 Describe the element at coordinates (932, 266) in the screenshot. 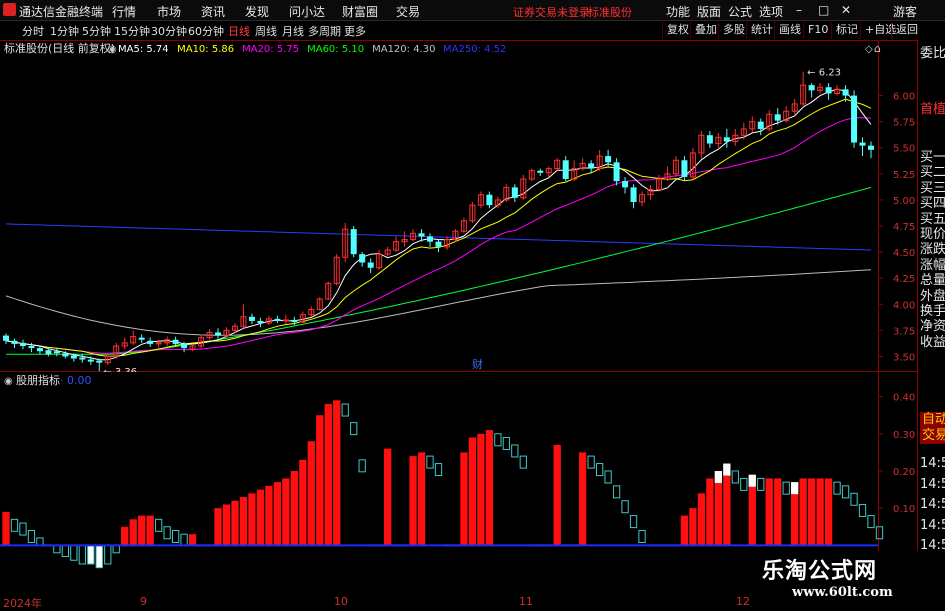

I see `side-panel-item: 涨幅` at that location.